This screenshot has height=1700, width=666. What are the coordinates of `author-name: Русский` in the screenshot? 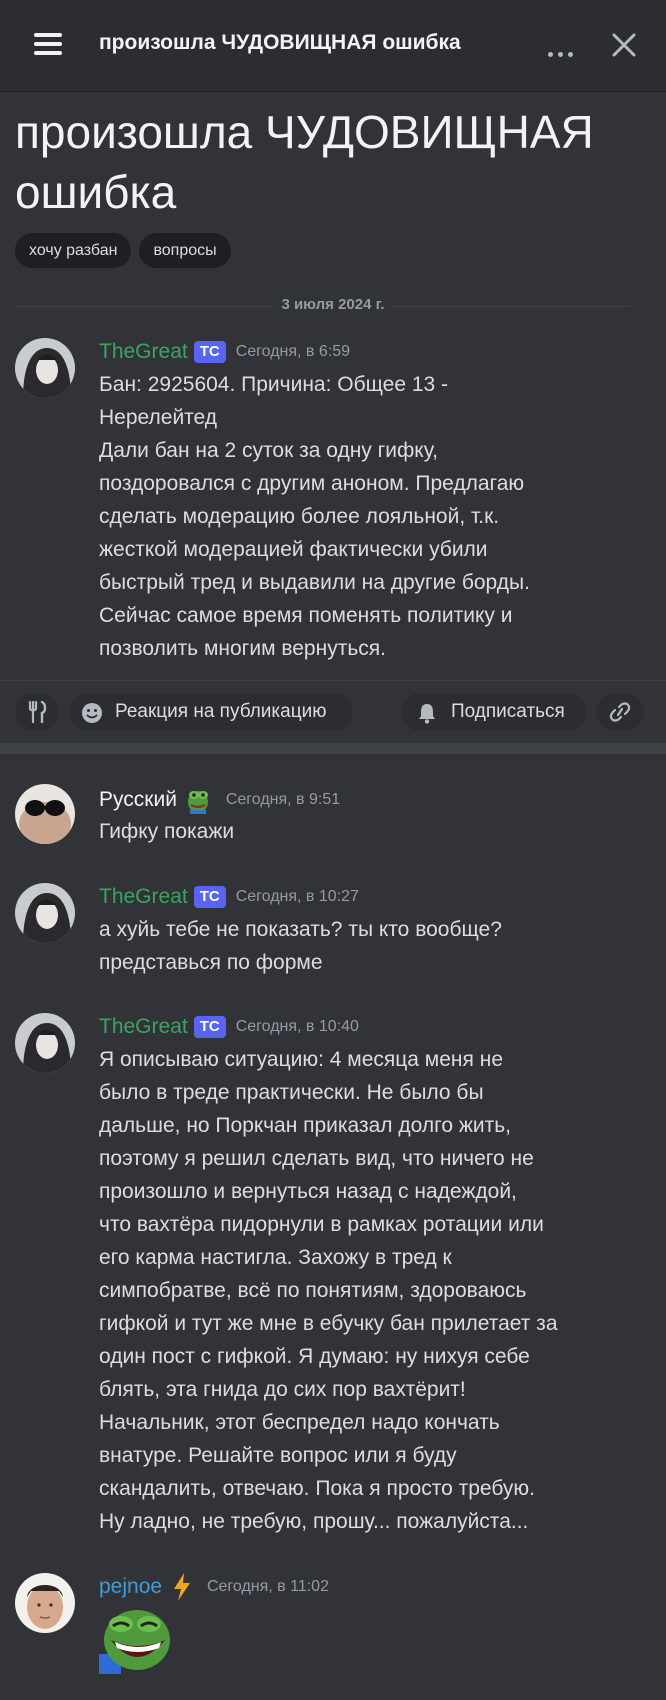 It's located at (138, 799).